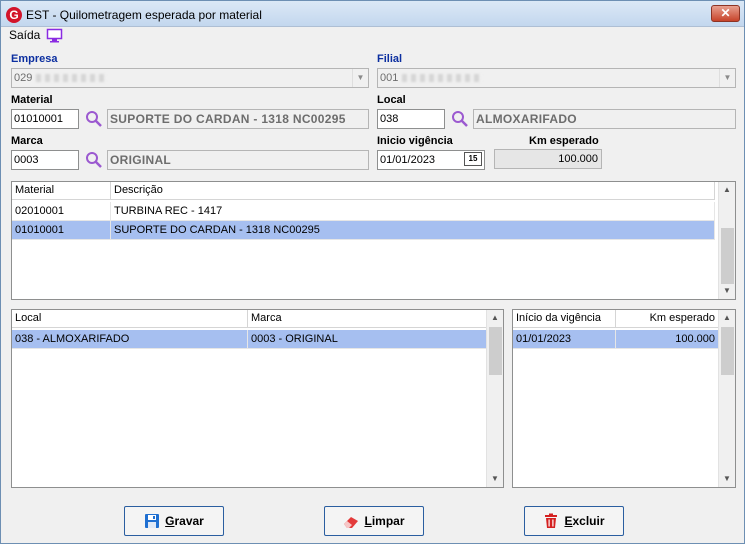 This screenshot has width=745, height=544. Describe the element at coordinates (413, 230) in the screenshot. I see `cell-descricao: SUPORTE DO CARDAN - 1318 NC00295` at that location.